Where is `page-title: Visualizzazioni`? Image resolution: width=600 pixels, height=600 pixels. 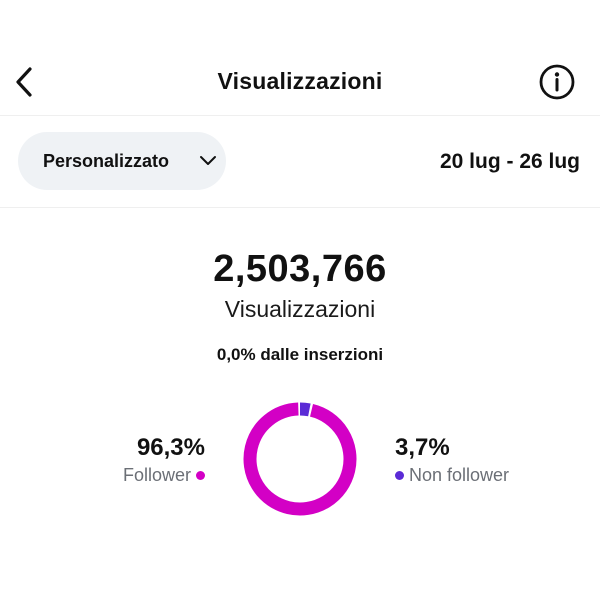
page-title: Visualizzazioni is located at coordinates (300, 81).